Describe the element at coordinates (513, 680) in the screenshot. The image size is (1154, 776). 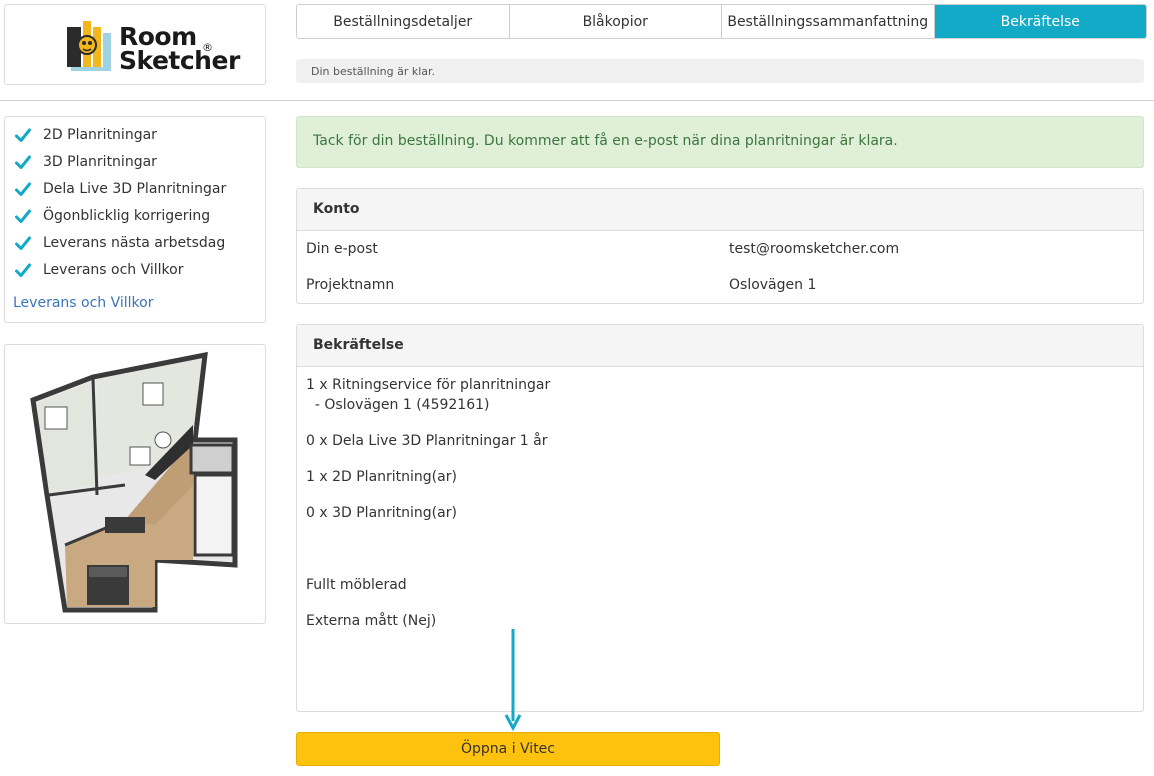
I see `arrow-down-icon` at that location.